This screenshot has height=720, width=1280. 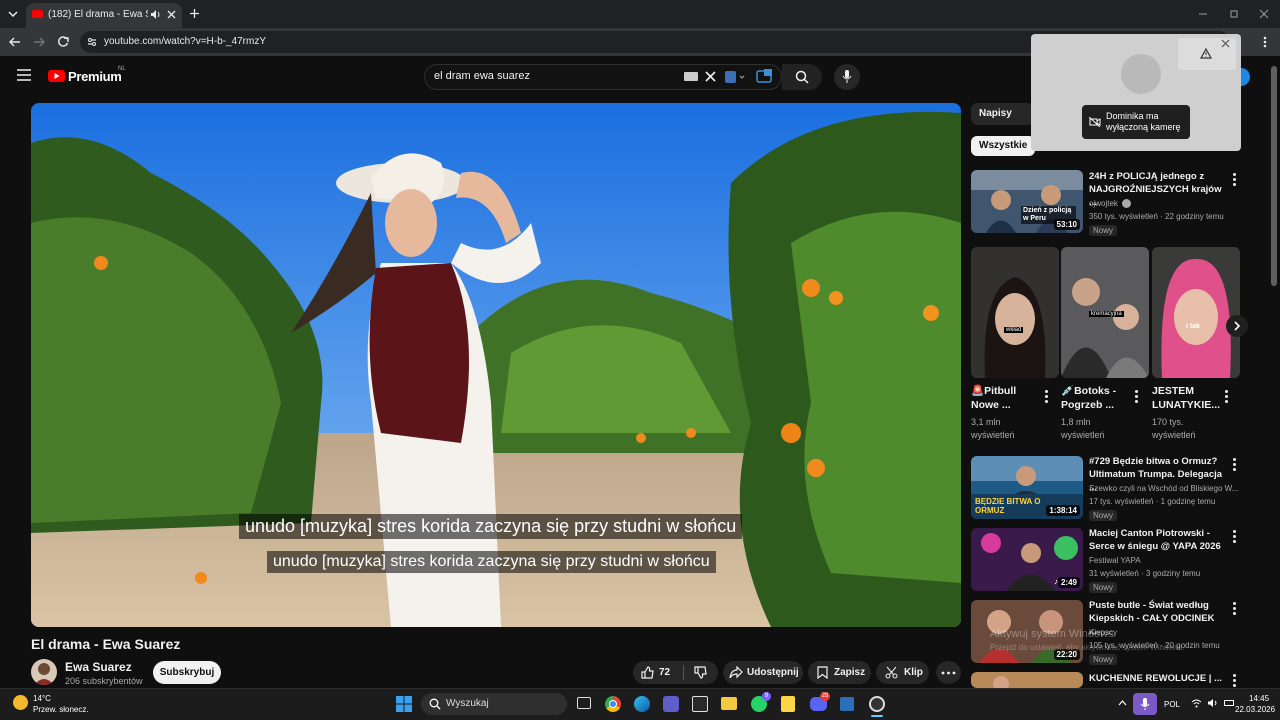 I want to click on keyboard-icon, so click(x=691, y=76).